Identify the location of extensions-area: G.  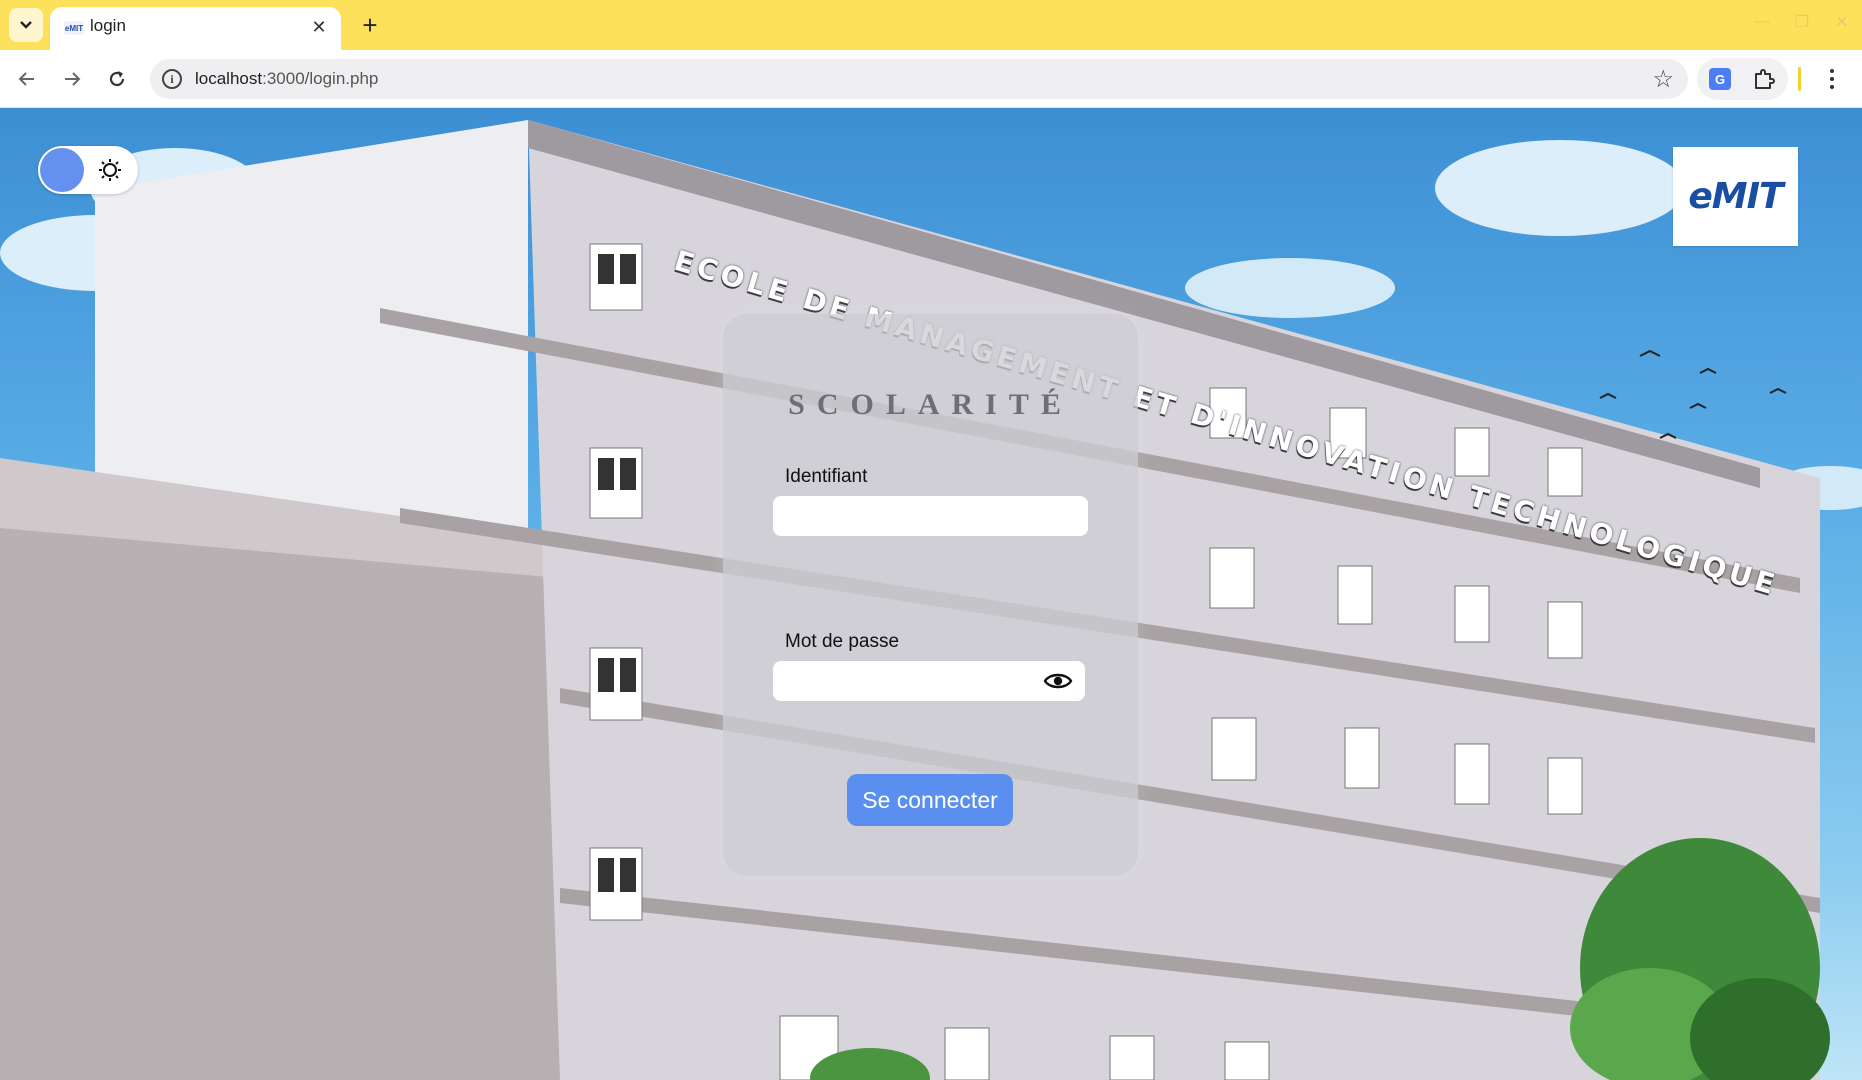
(1742, 79).